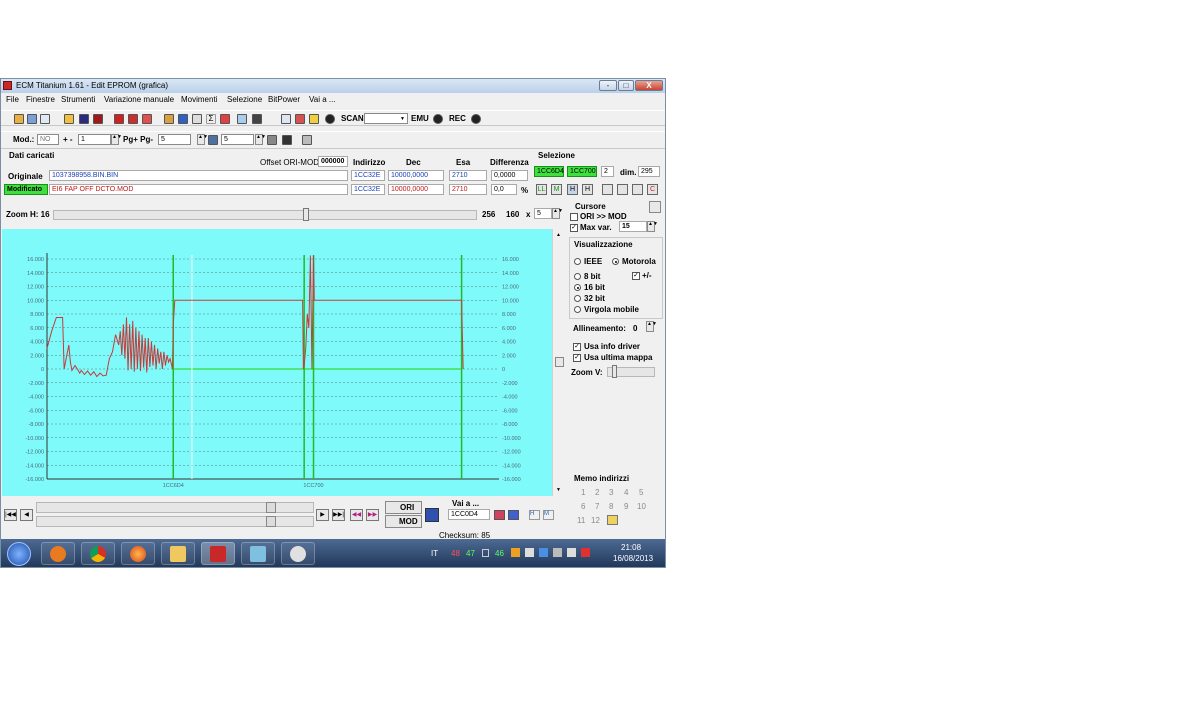  I want to click on menu-finestre: Finestre, so click(40, 99).